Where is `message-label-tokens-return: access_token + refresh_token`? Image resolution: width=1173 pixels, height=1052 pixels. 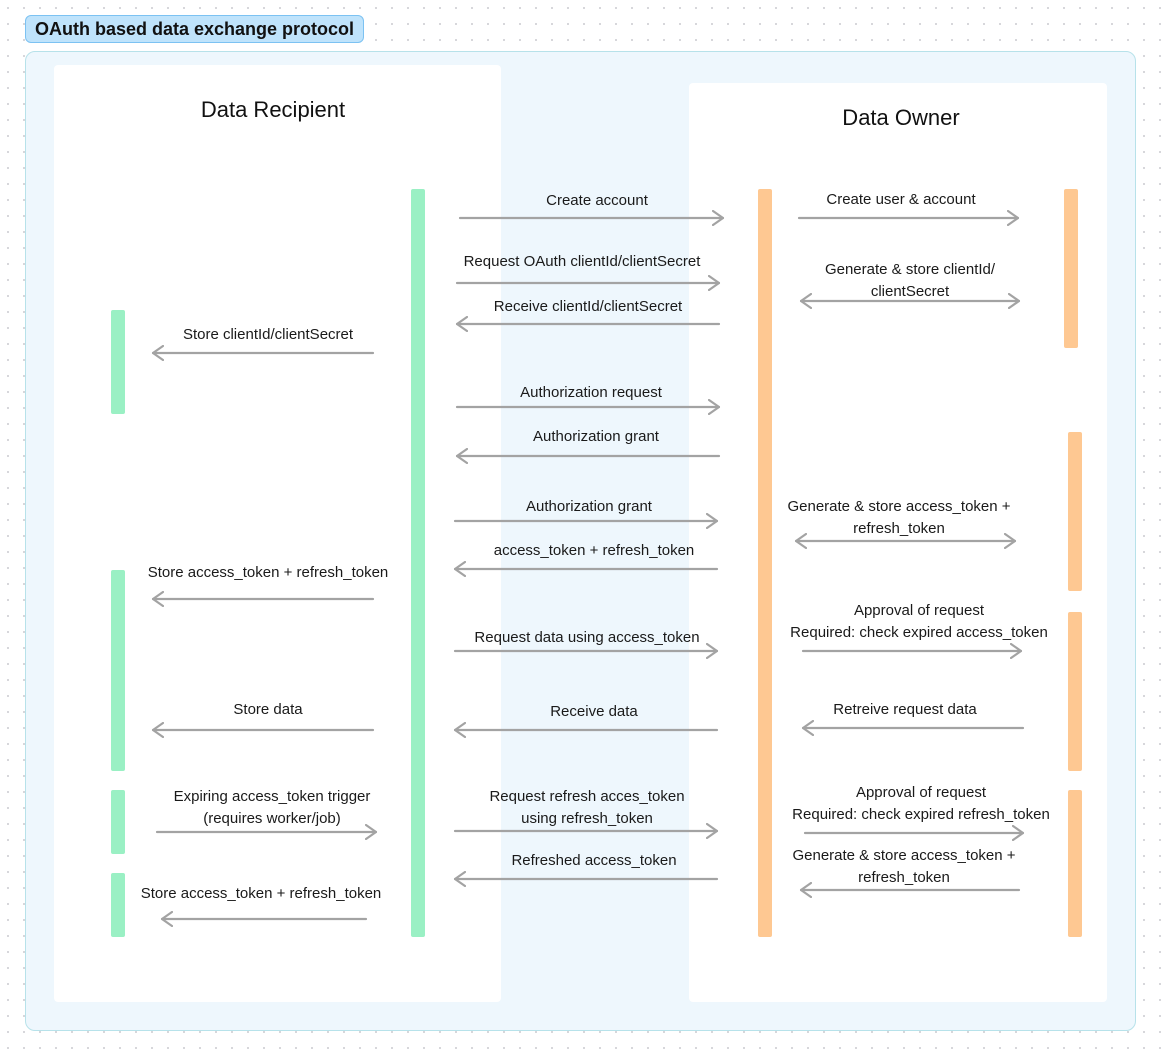
message-label-tokens-return: access_token + refresh_token is located at coordinates (594, 550).